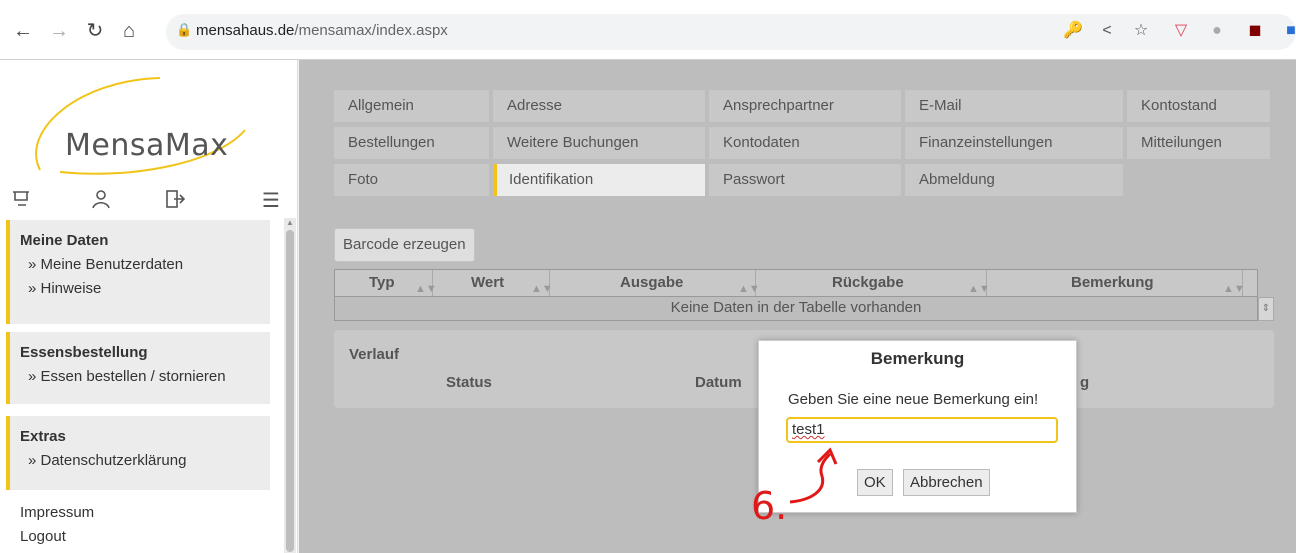 This screenshot has height=553, width=1296. What do you see at coordinates (1217, 31) in the screenshot?
I see `extension-globe-icon: ●` at bounding box center [1217, 31].